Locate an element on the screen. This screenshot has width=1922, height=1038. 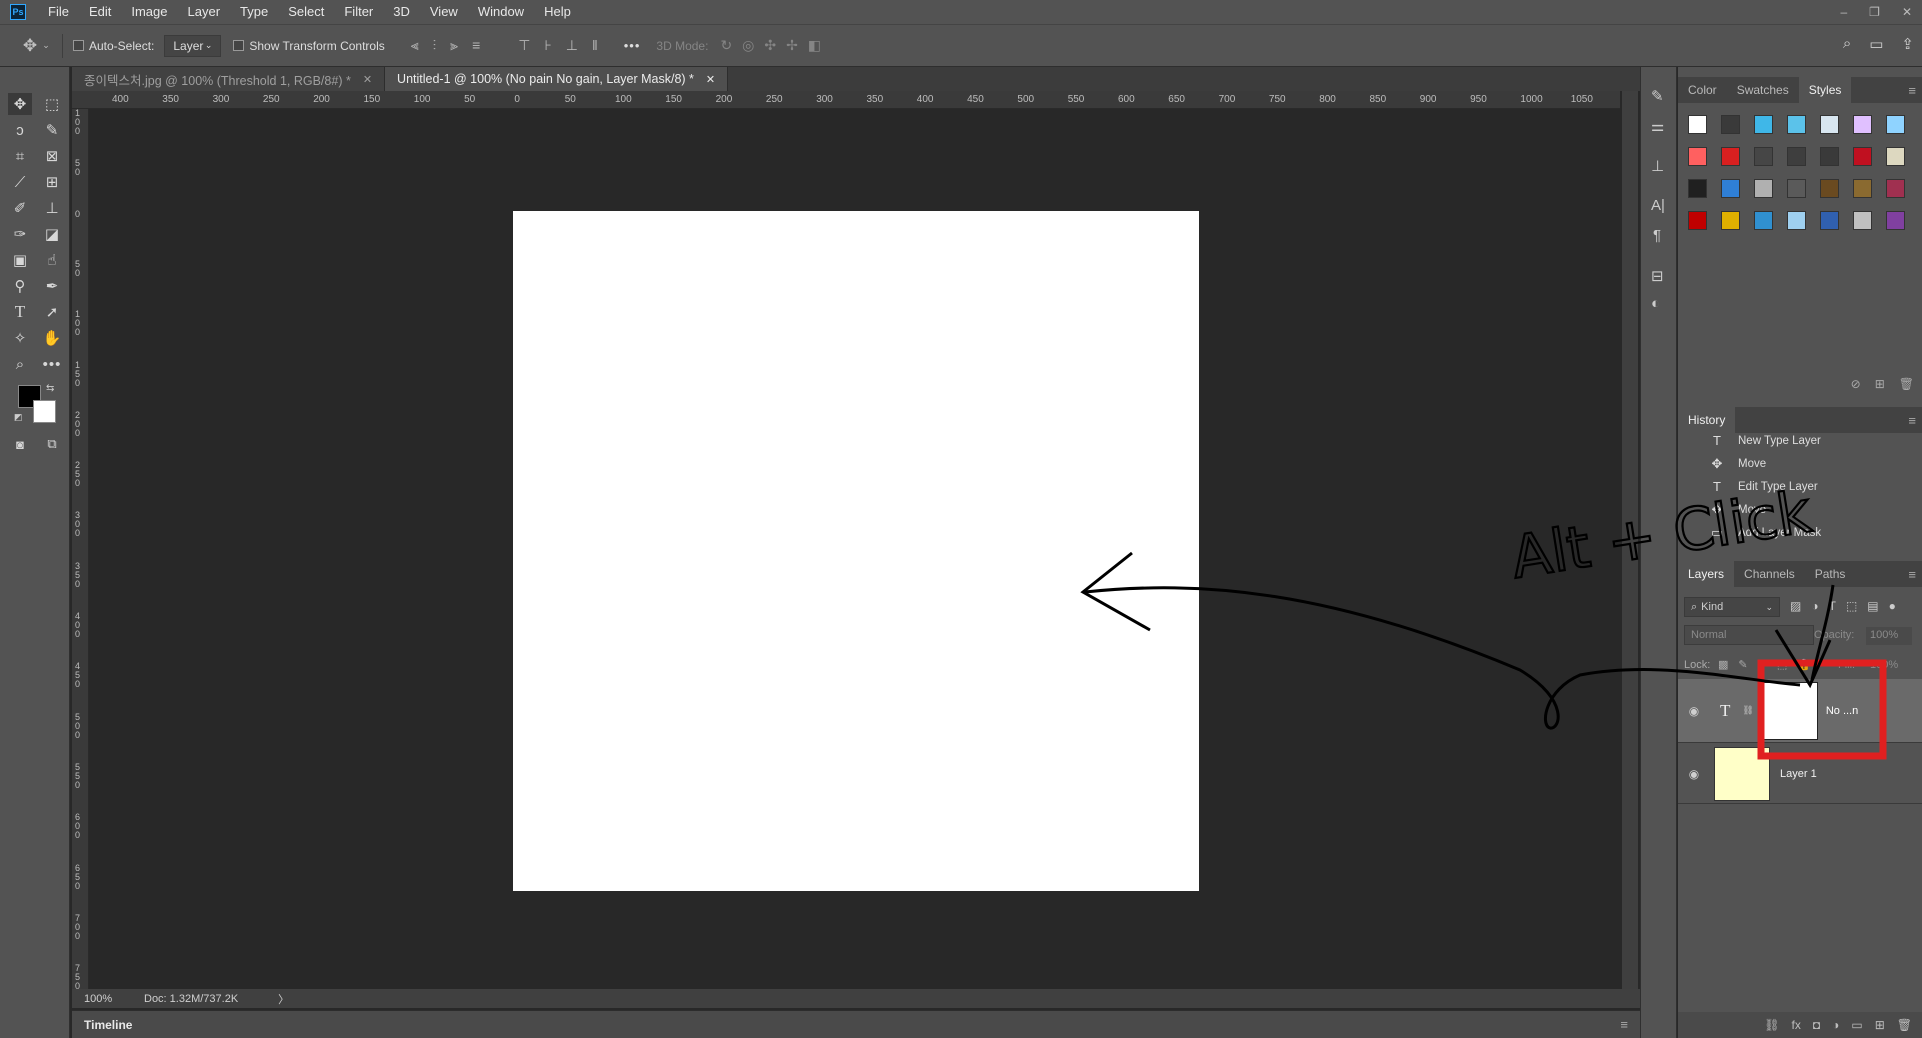
adjustment-filter-icon: ◑ is located at coordinates (1814, 606).